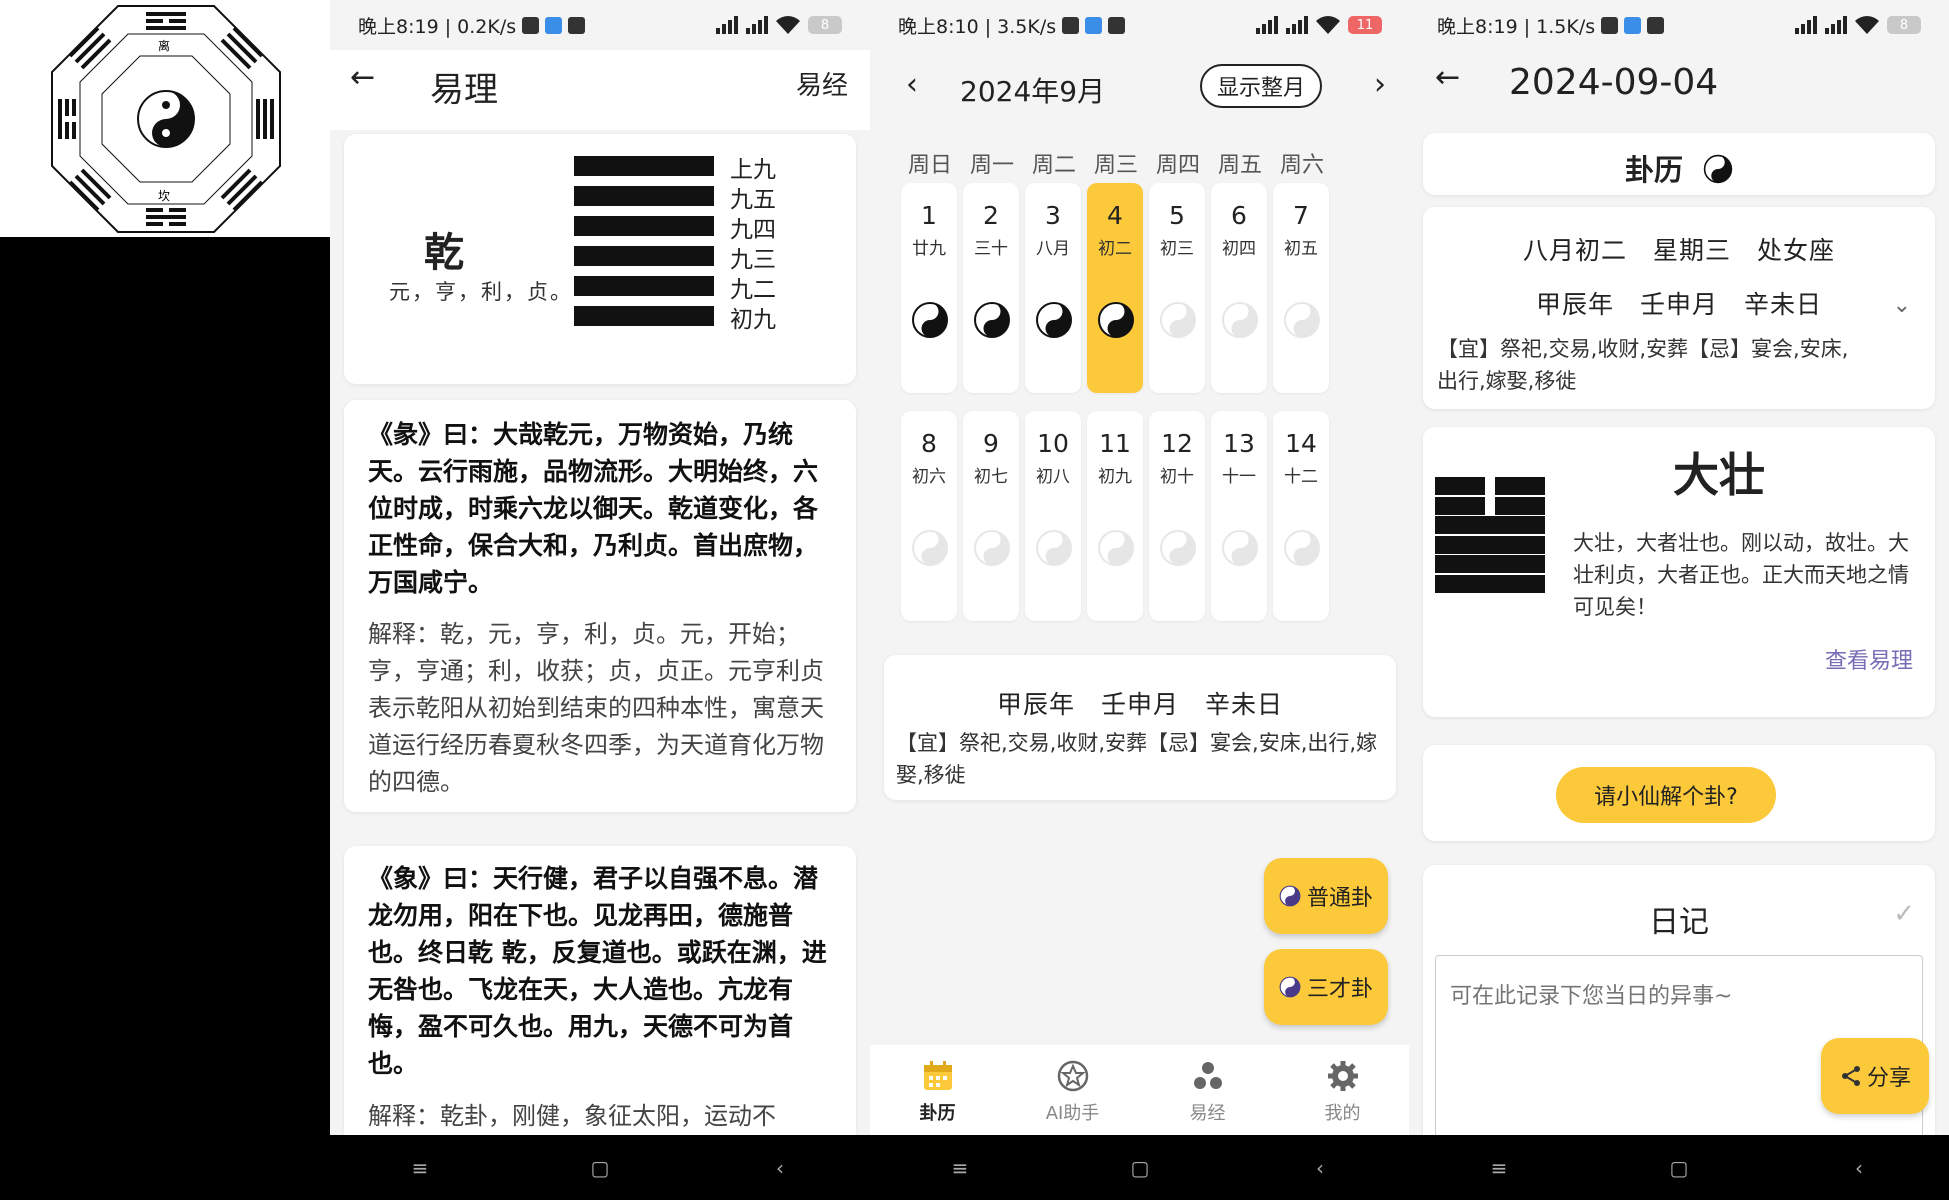  I want to click on calendar-day-cell: 10 初八, so click(1053, 516).